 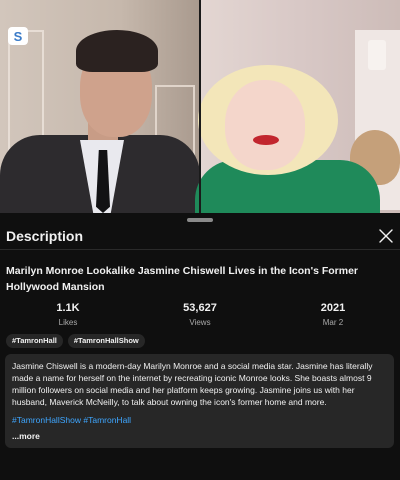 What do you see at coordinates (200, 322) in the screenshot?
I see `views-label: Views` at bounding box center [200, 322].